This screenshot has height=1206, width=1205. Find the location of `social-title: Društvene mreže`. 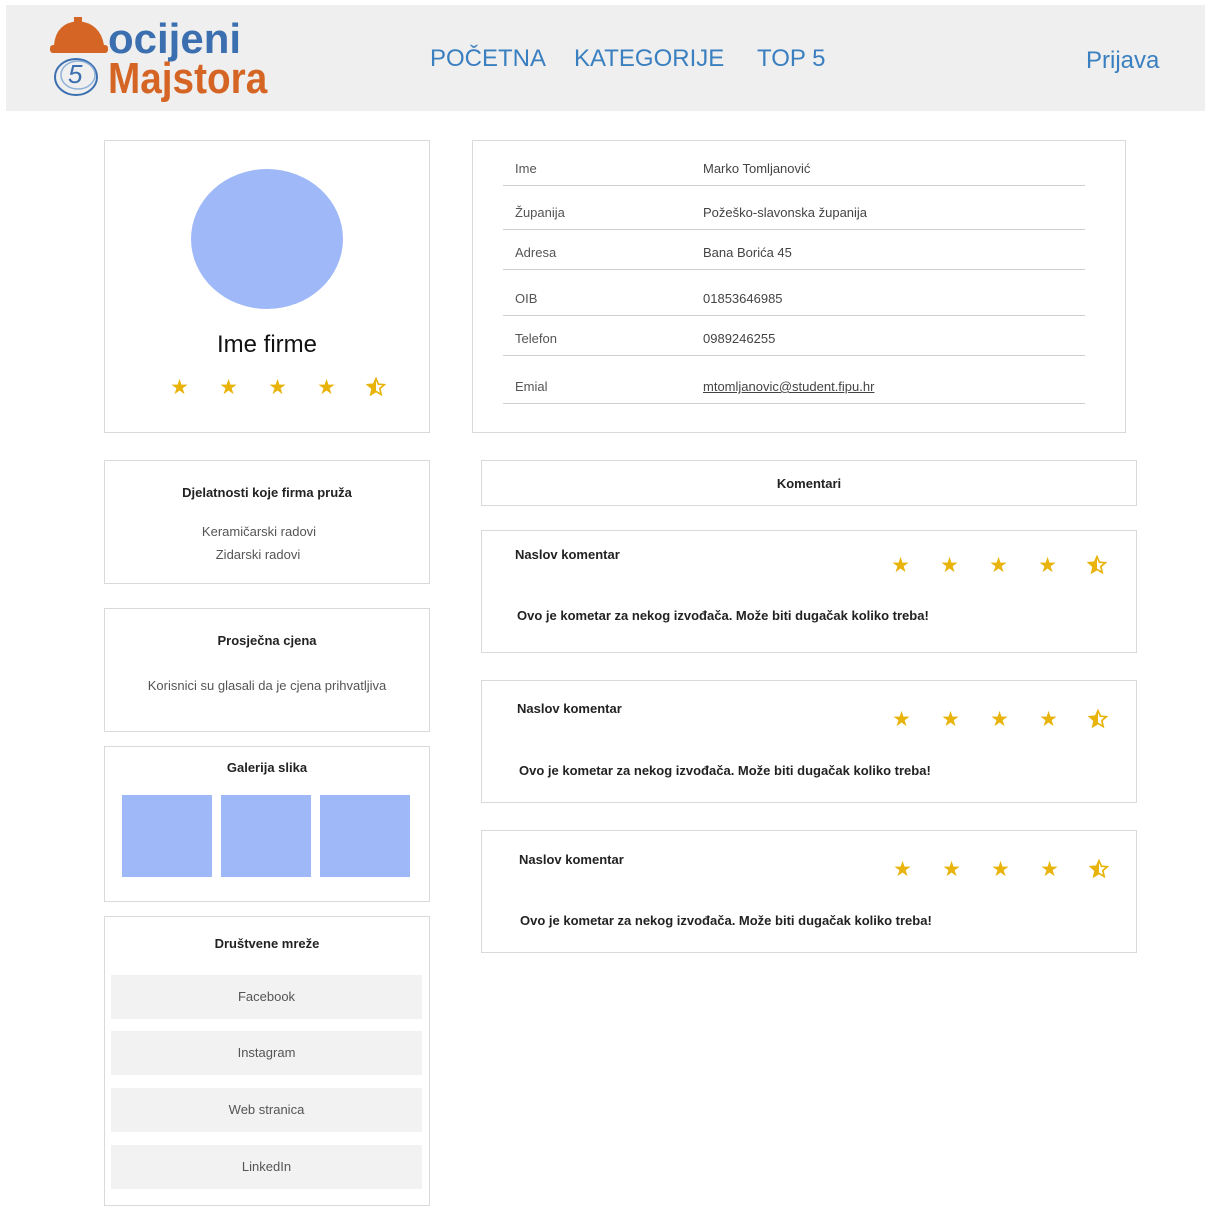

social-title: Društvene mreže is located at coordinates (267, 943).